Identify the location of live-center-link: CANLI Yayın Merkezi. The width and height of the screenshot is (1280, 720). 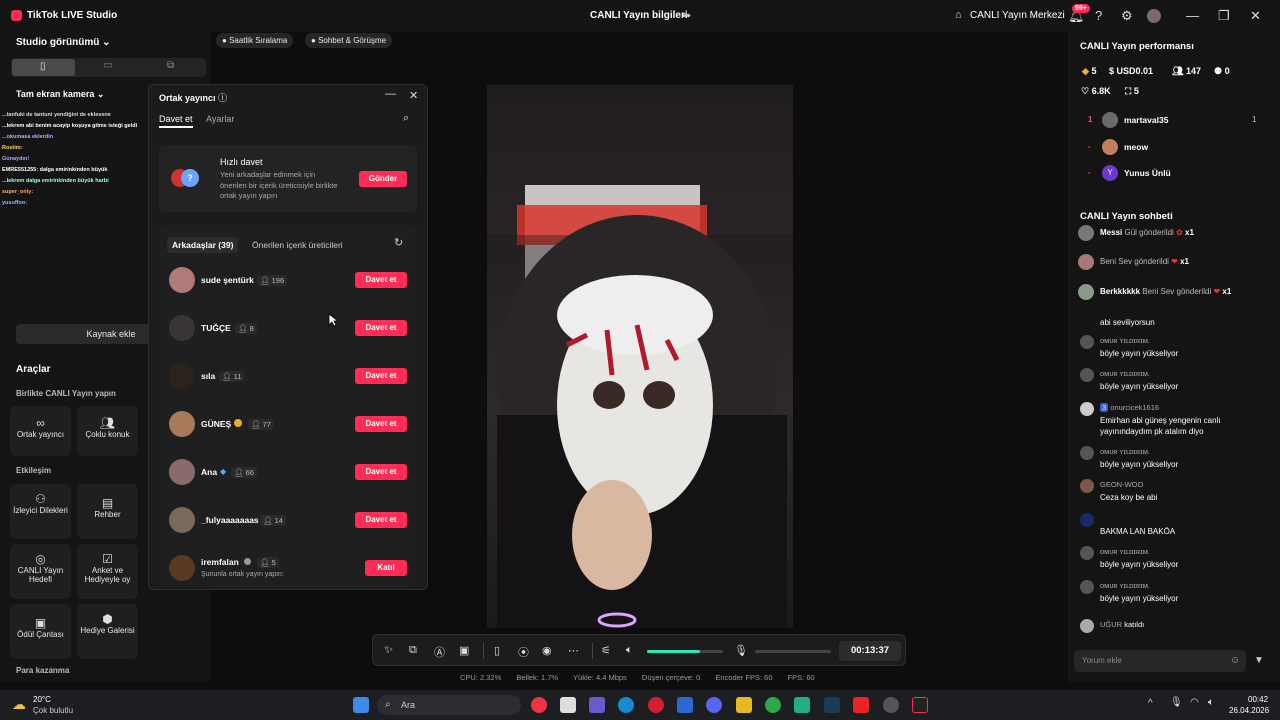
(1017, 15).